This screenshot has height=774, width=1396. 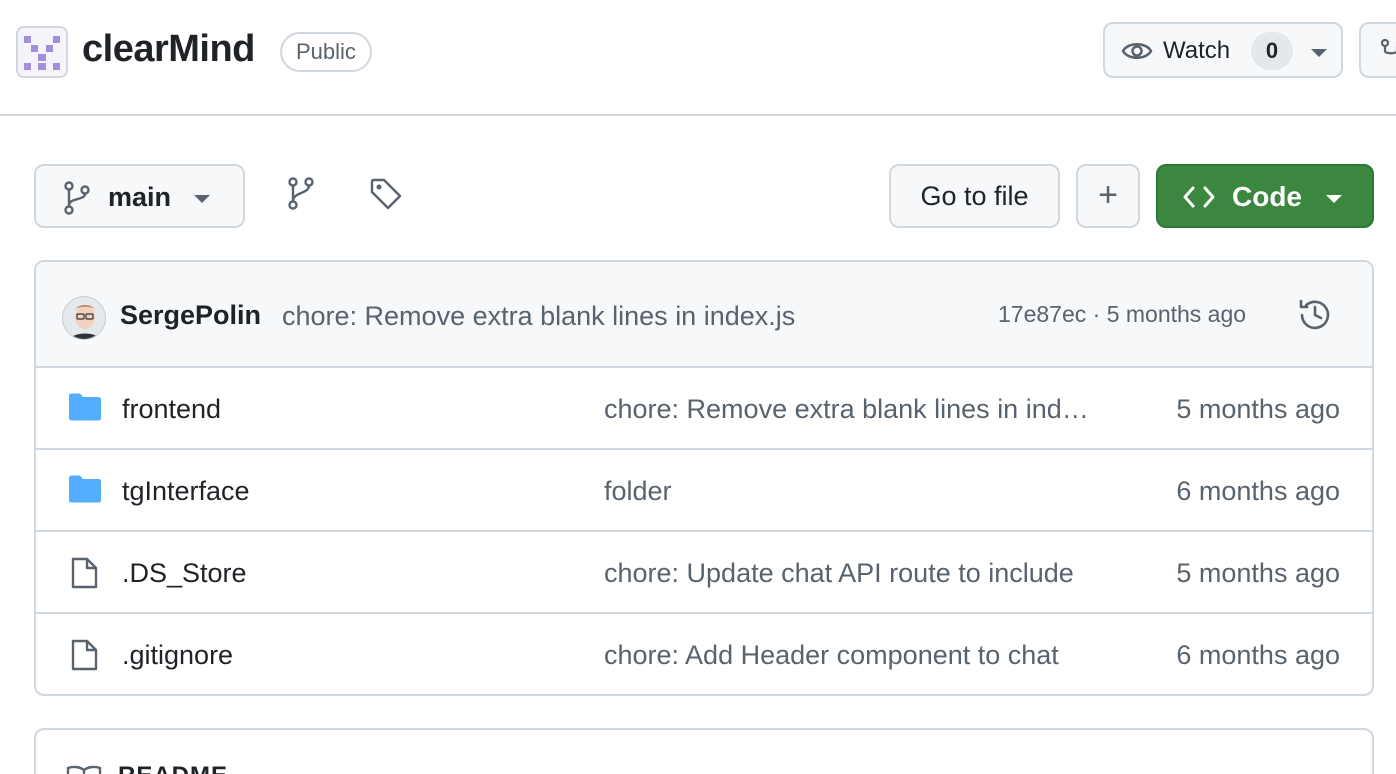 I want to click on code-label: Code, so click(x=1267, y=196).